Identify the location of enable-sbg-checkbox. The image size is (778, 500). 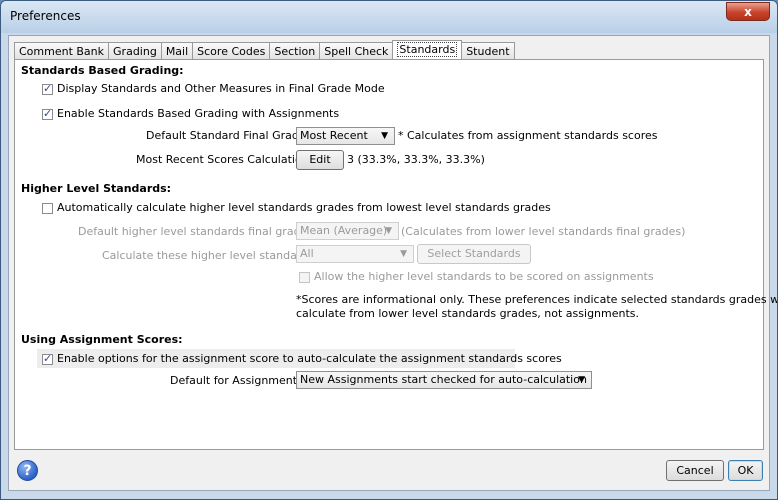
(47, 113).